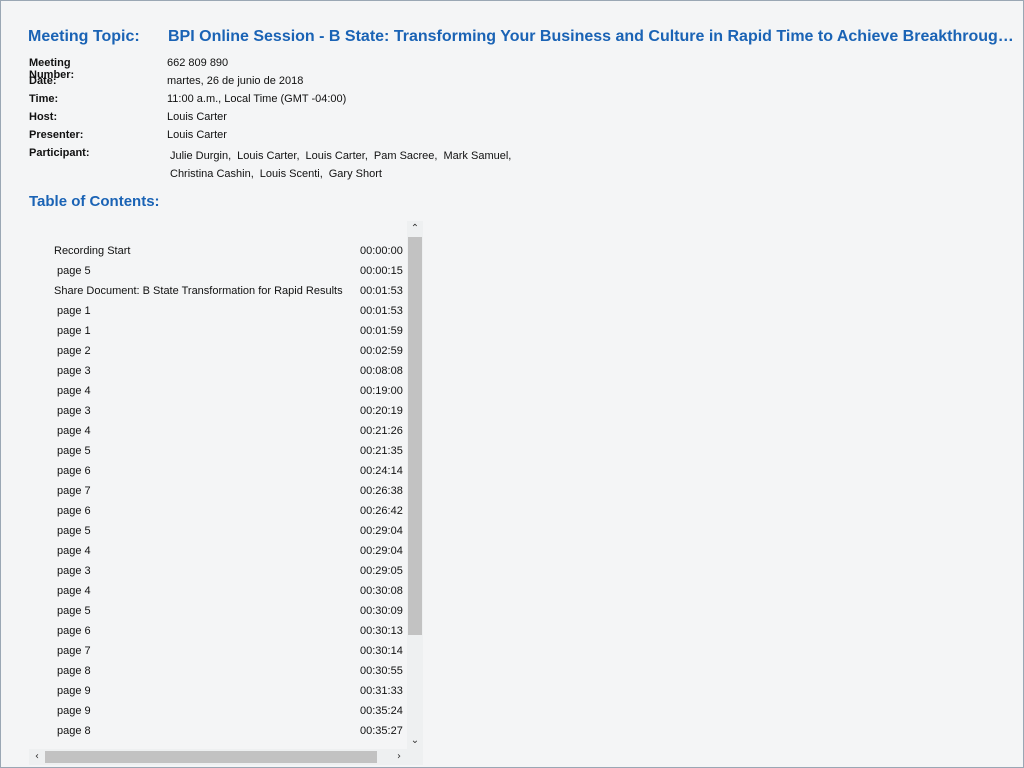 This screenshot has height=768, width=1024. What do you see at coordinates (218, 591) in the screenshot?
I see `toc-item: page 4 00:30:08` at bounding box center [218, 591].